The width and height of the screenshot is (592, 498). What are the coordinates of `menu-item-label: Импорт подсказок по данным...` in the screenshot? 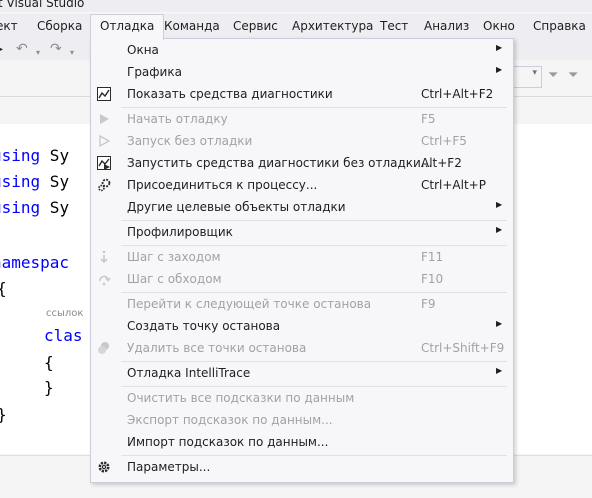 It's located at (228, 442).